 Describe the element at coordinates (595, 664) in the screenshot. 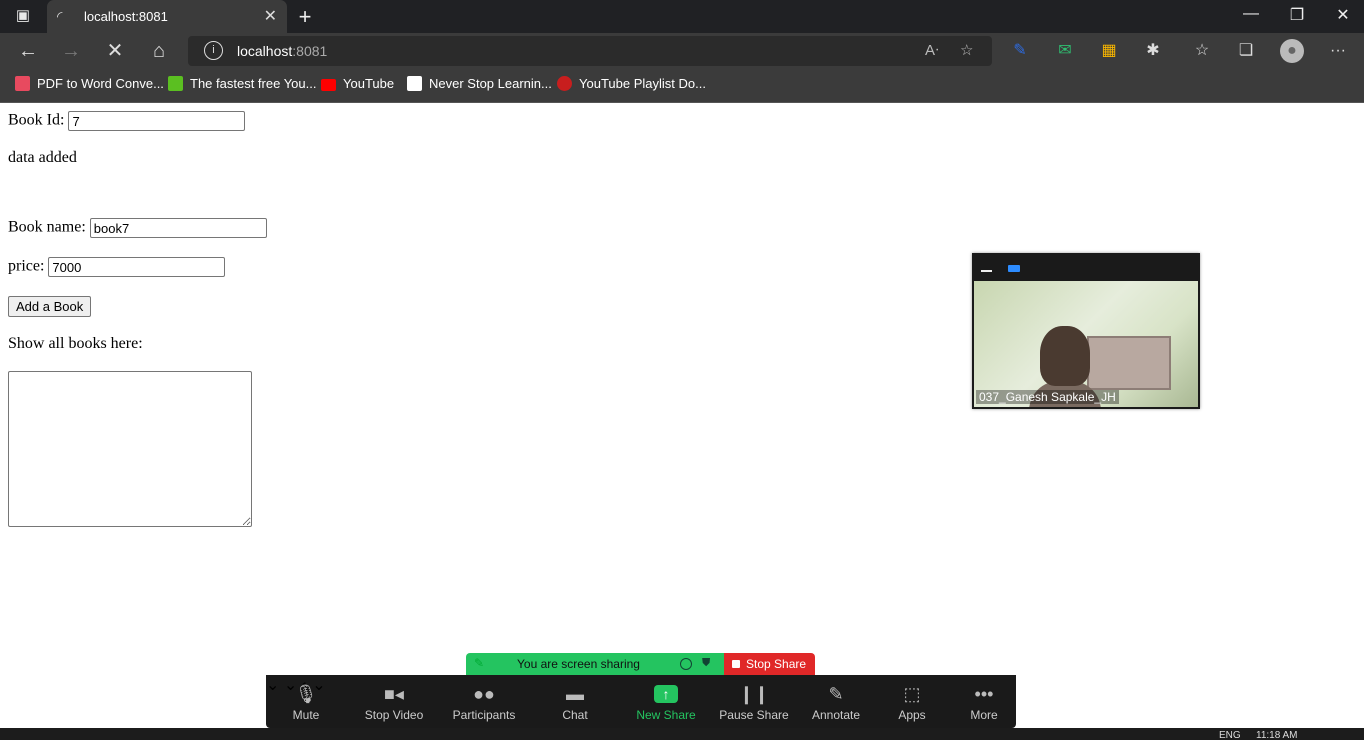

I see `screen-sharing-indicator: ✎ You are screen sharing ⛊` at that location.